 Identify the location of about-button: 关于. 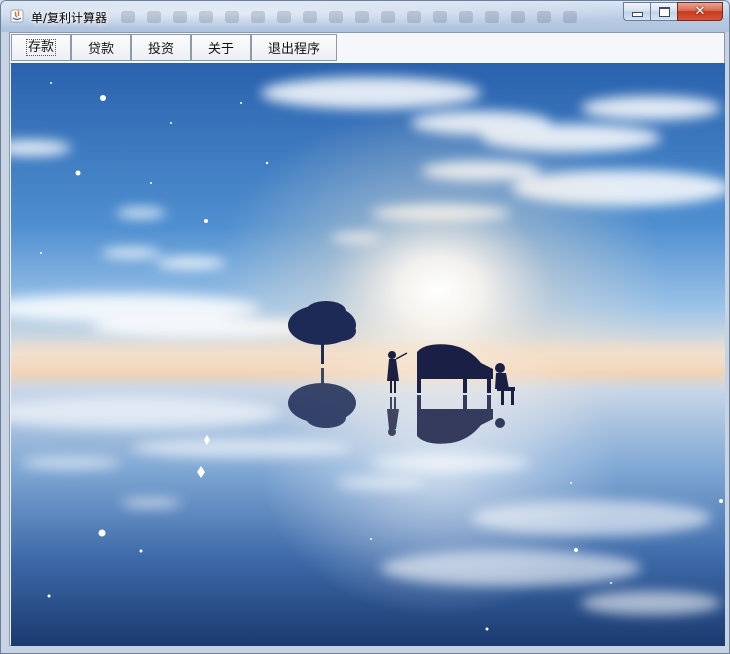
(221, 47).